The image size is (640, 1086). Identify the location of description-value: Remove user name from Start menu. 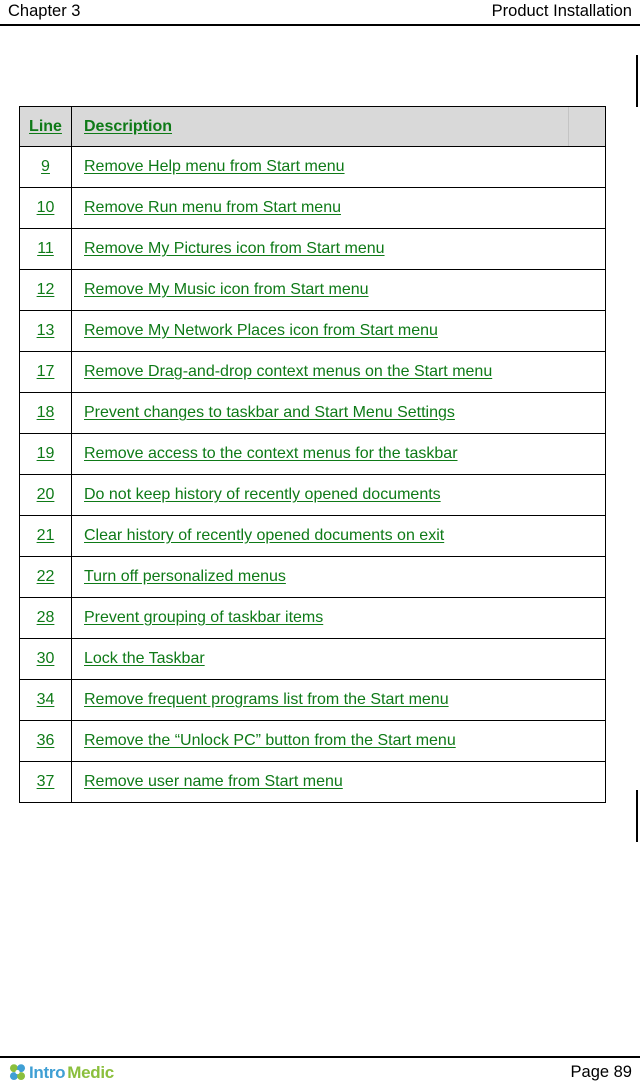
(213, 781).